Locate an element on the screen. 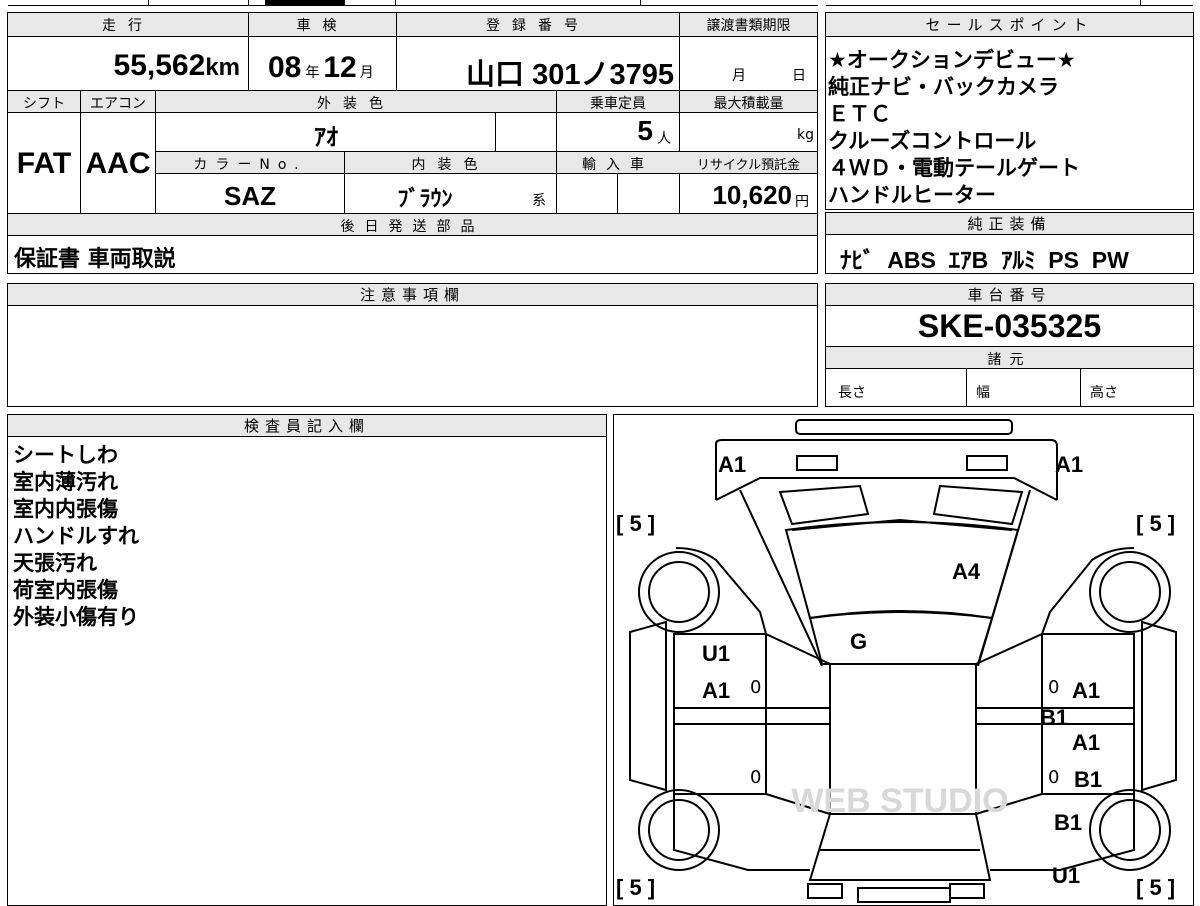 The height and width of the screenshot is (906, 1200). mark-front-right: A1 is located at coordinates (1069, 464).